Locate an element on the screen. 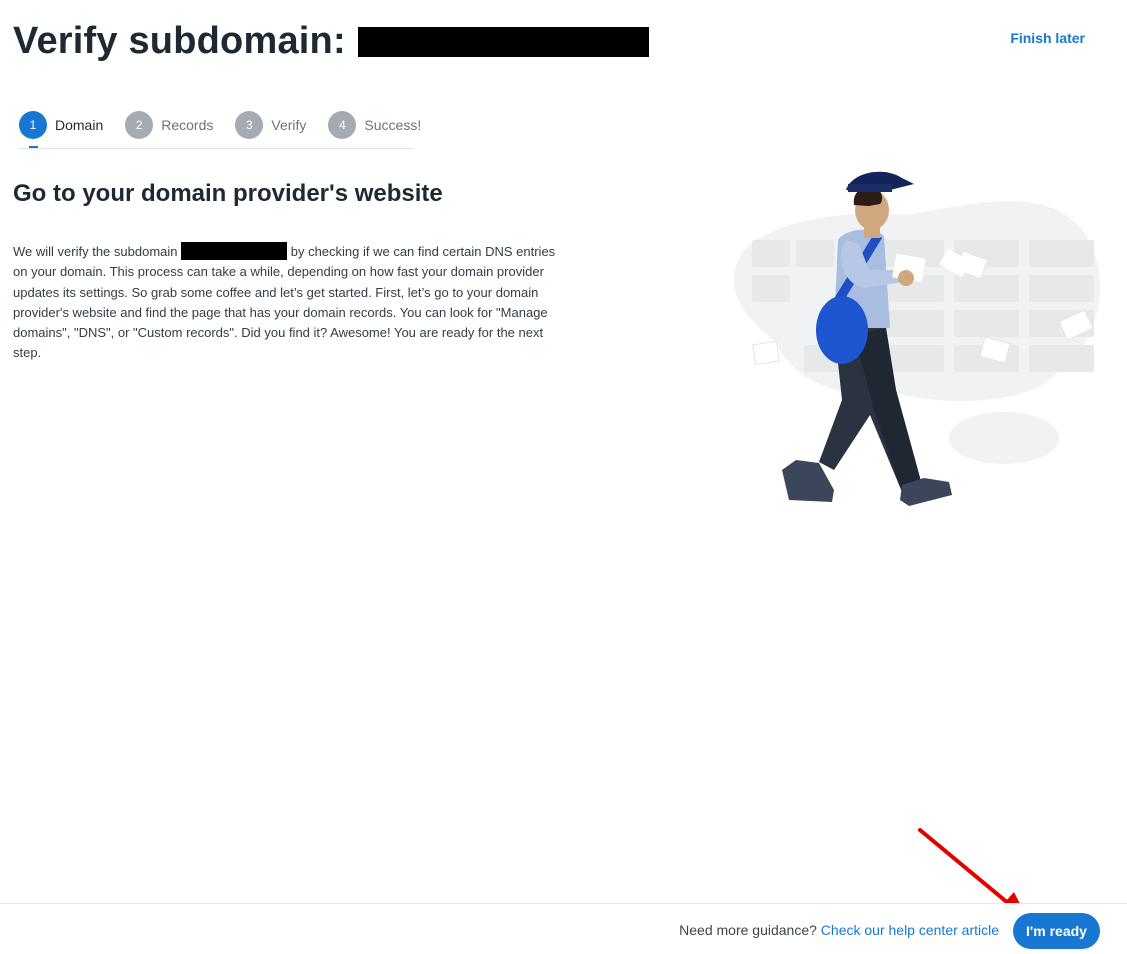  step-records: 2 Records is located at coordinates (169, 125).